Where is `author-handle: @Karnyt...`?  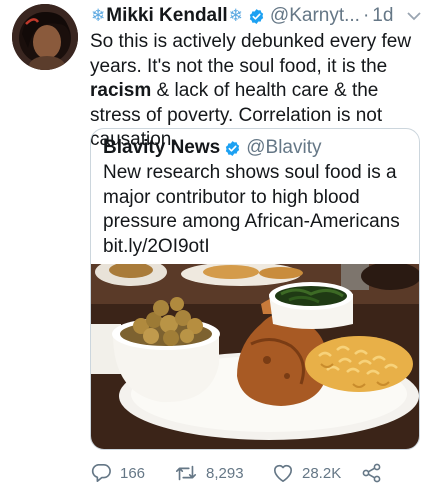 author-handle: @Karnyt... is located at coordinates (315, 16).